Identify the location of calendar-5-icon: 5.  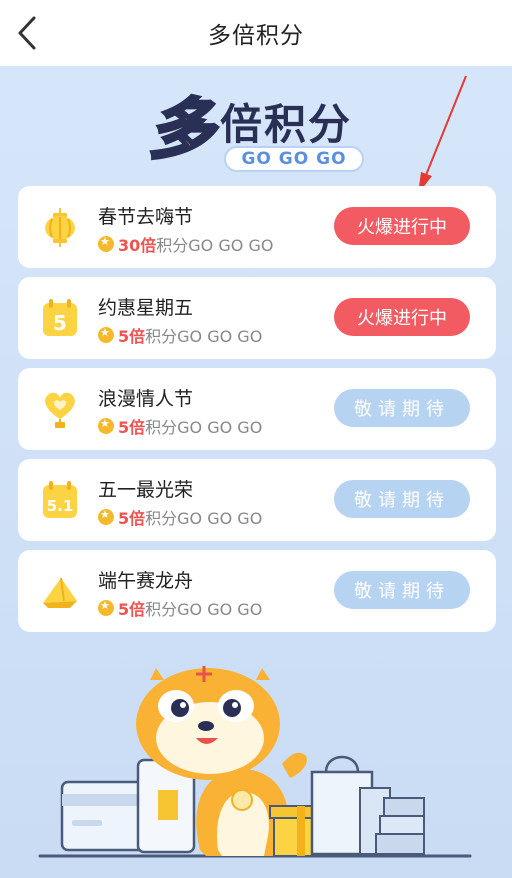
(60, 317).